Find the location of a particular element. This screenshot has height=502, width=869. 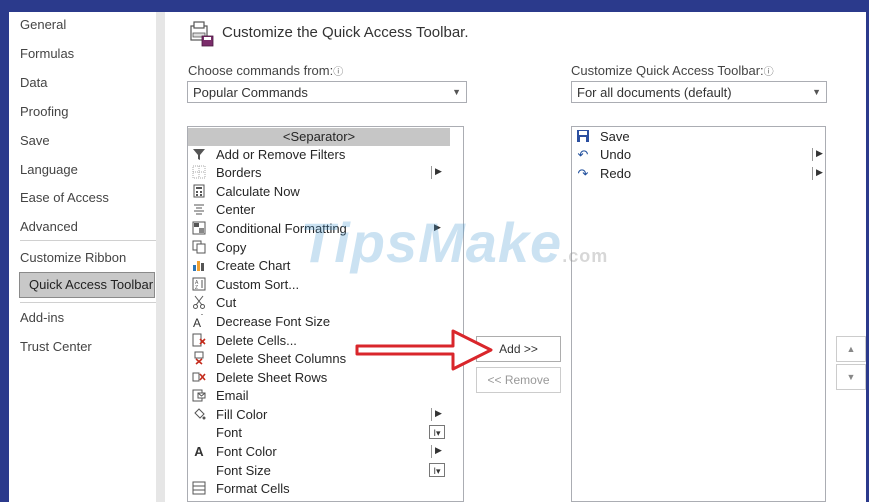

choose-commands-label: Choose commands from:ⓘ is located at coordinates (265, 70).